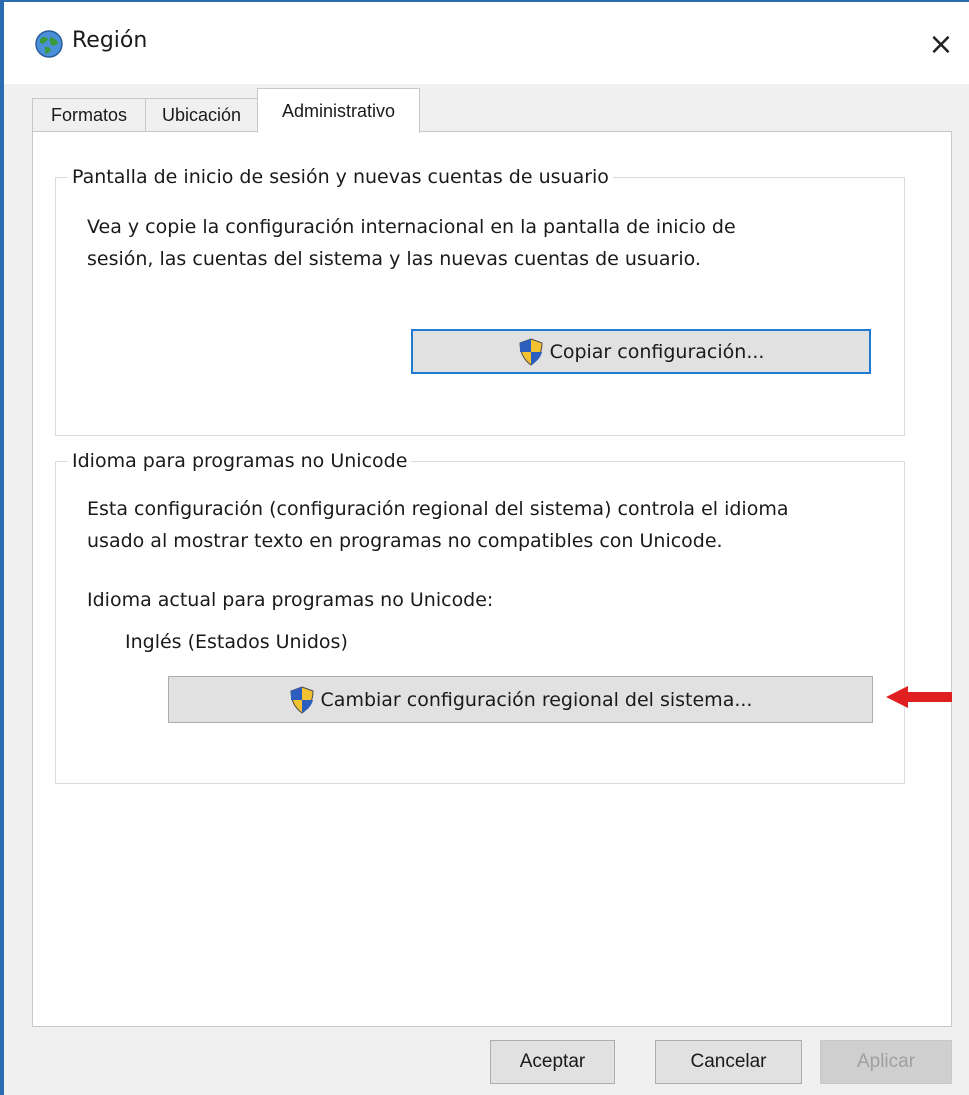  I want to click on tab-ubicacion: Ubicación, so click(201, 115).